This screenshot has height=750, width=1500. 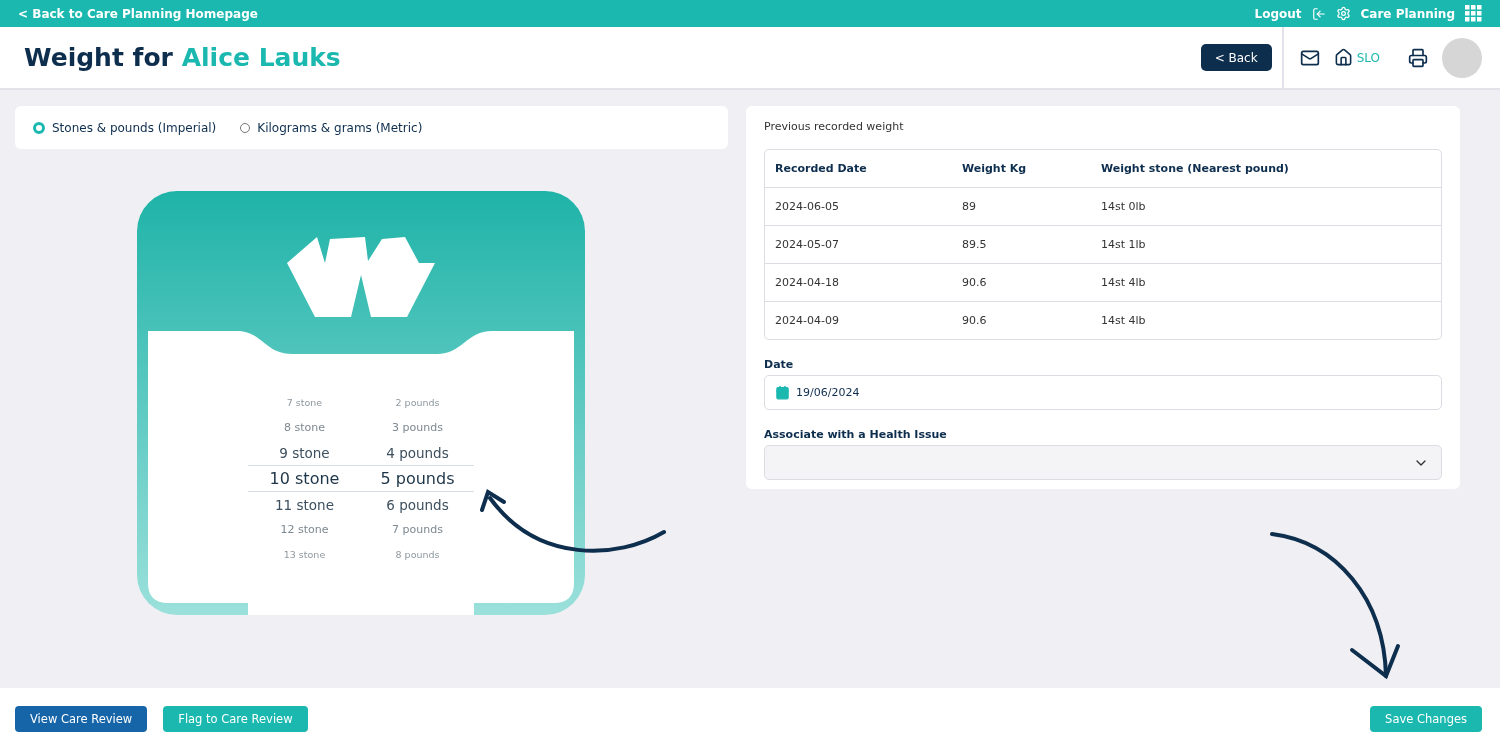 I want to click on table-cell-text: 14st 1lb, so click(x=1124, y=244).